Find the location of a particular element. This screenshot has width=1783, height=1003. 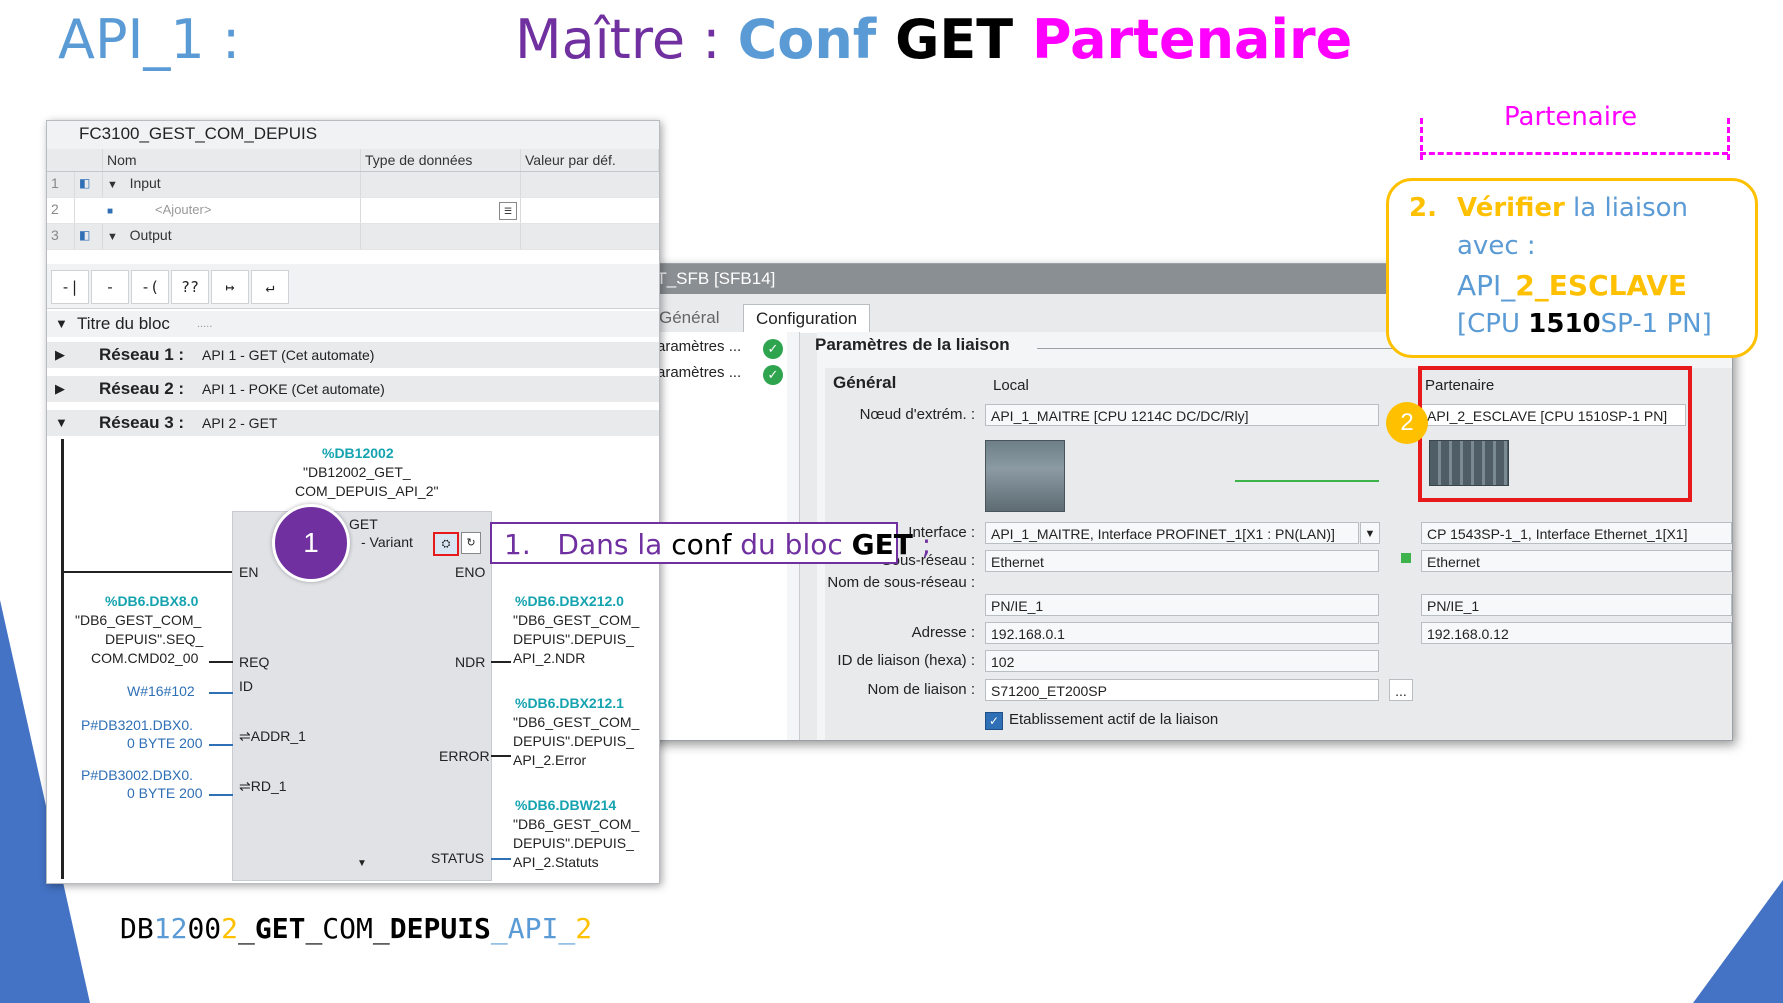

pin-status: STATUS is located at coordinates (458, 858).